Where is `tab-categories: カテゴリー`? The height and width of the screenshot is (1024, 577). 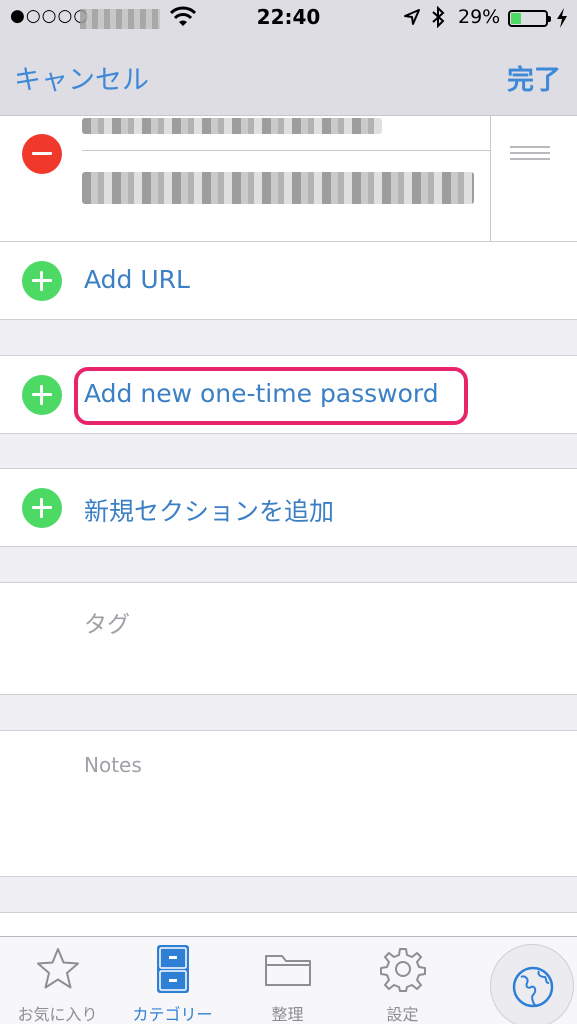 tab-categories: カテゴリー is located at coordinates (172, 980).